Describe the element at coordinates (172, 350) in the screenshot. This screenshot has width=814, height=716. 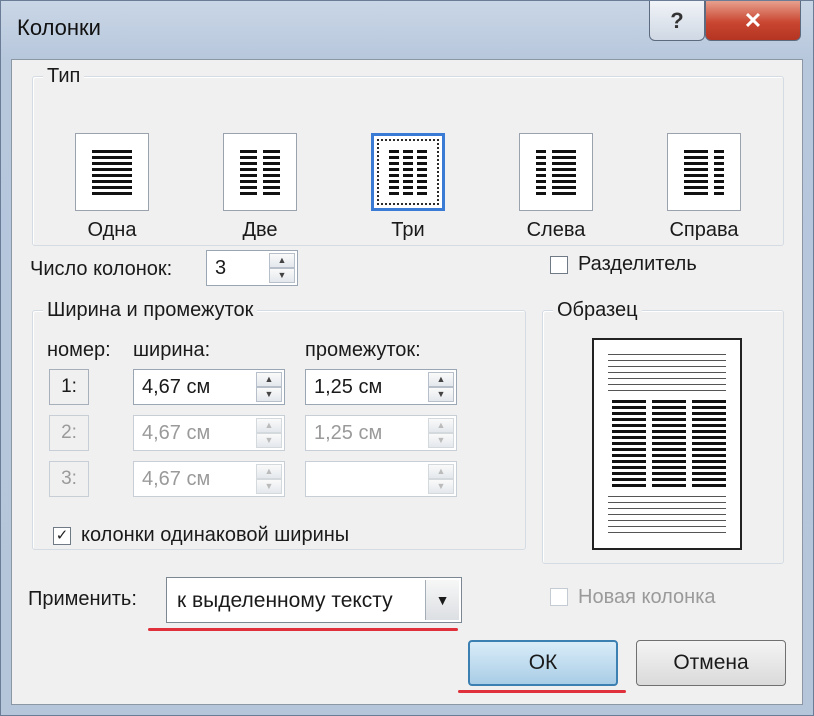
I see `col-width-header: ширина:` at that location.